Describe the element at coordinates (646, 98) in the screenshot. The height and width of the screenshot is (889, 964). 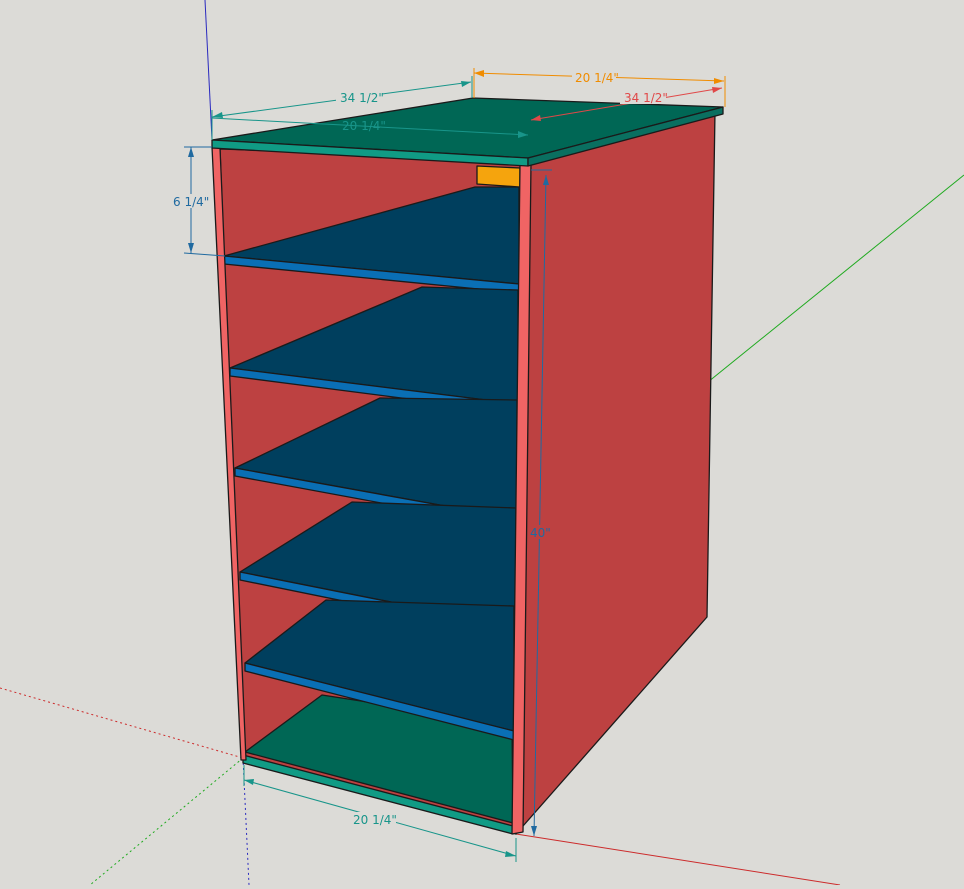
I see `dim-top-right-length-label: 34 1/2"` at that location.